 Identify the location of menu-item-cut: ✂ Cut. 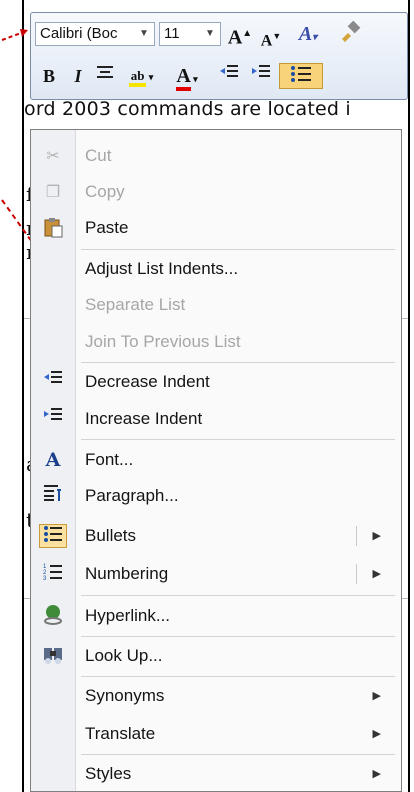
(216, 156).